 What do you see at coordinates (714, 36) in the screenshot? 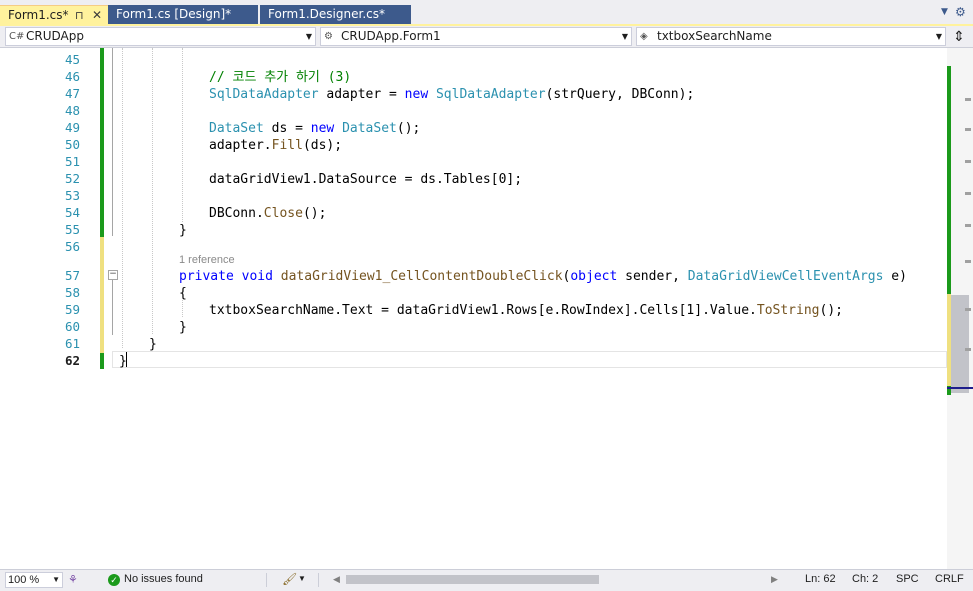
I see `member-dropdown-value: txtboxSearchName` at bounding box center [714, 36].